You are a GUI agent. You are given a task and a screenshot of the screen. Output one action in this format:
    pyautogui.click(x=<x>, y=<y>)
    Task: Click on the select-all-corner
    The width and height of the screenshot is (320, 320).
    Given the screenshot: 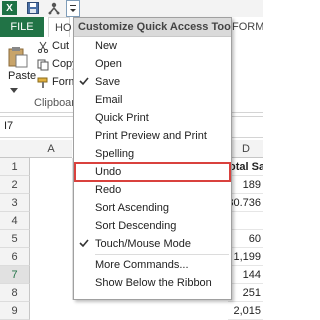 What is the action you would take?
    pyautogui.click(x=15, y=149)
    